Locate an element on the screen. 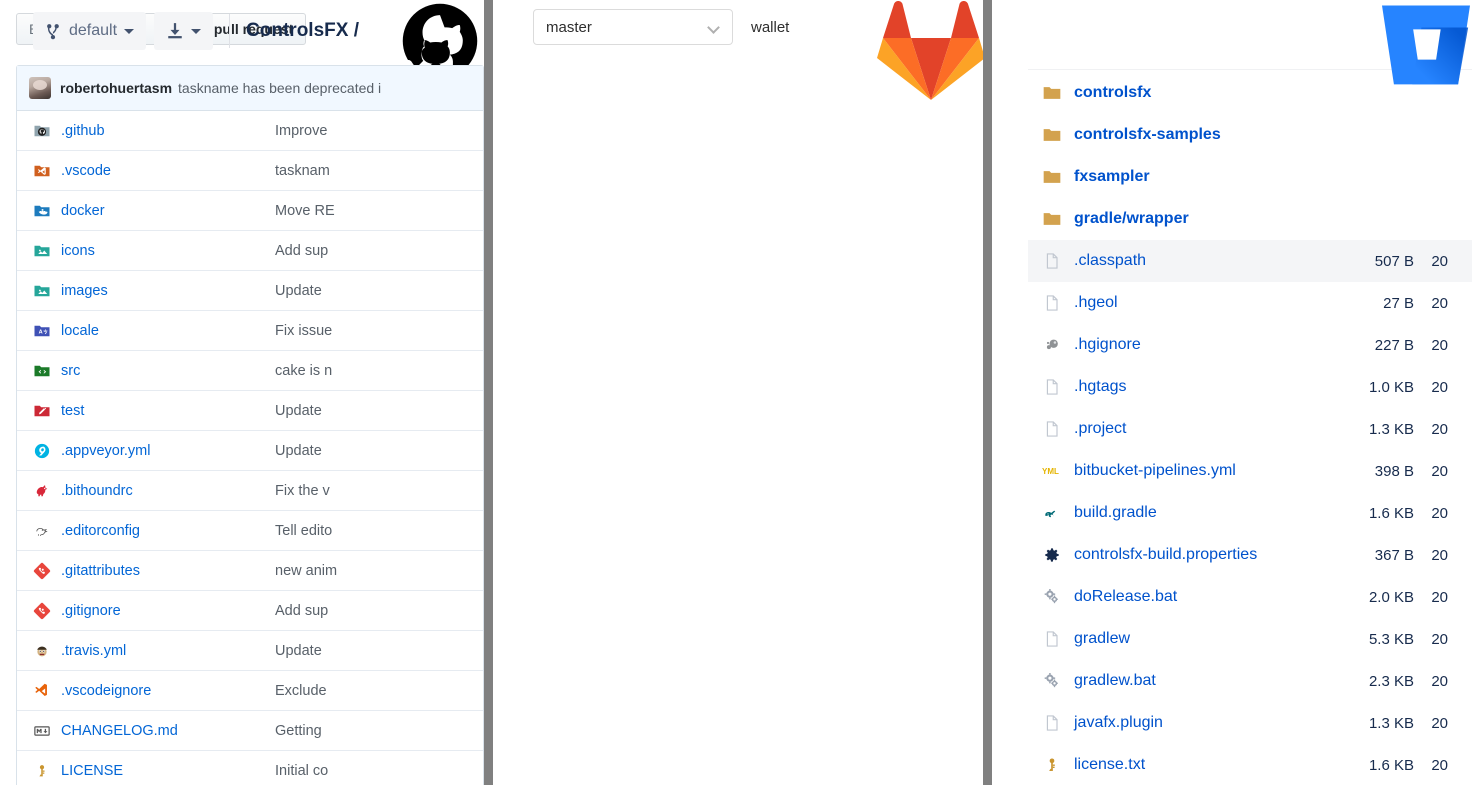 The width and height of the screenshot is (1472, 785). branch-selector-button: default is located at coordinates (90, 31).